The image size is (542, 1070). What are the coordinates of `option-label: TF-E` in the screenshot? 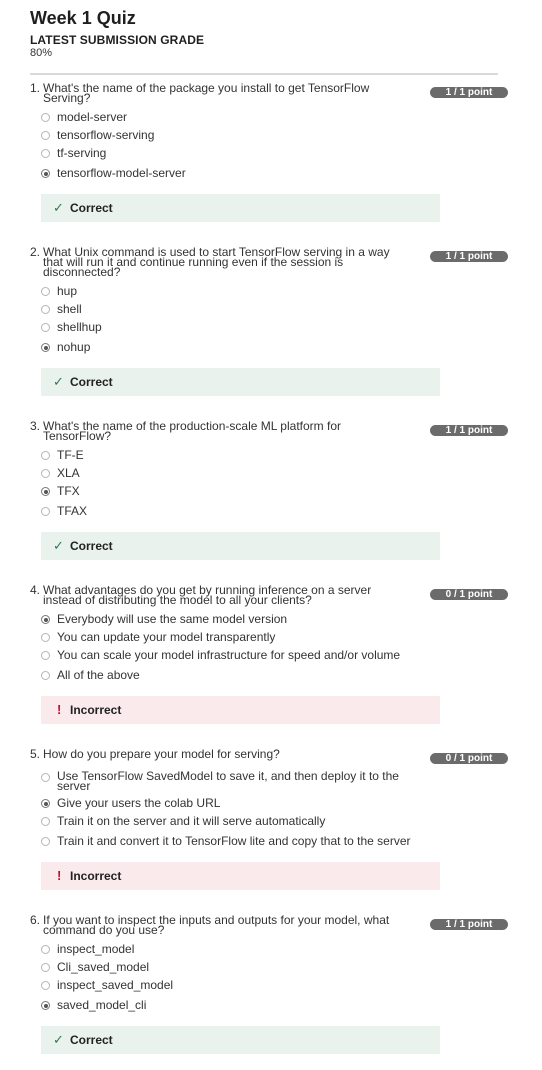 It's located at (70, 455).